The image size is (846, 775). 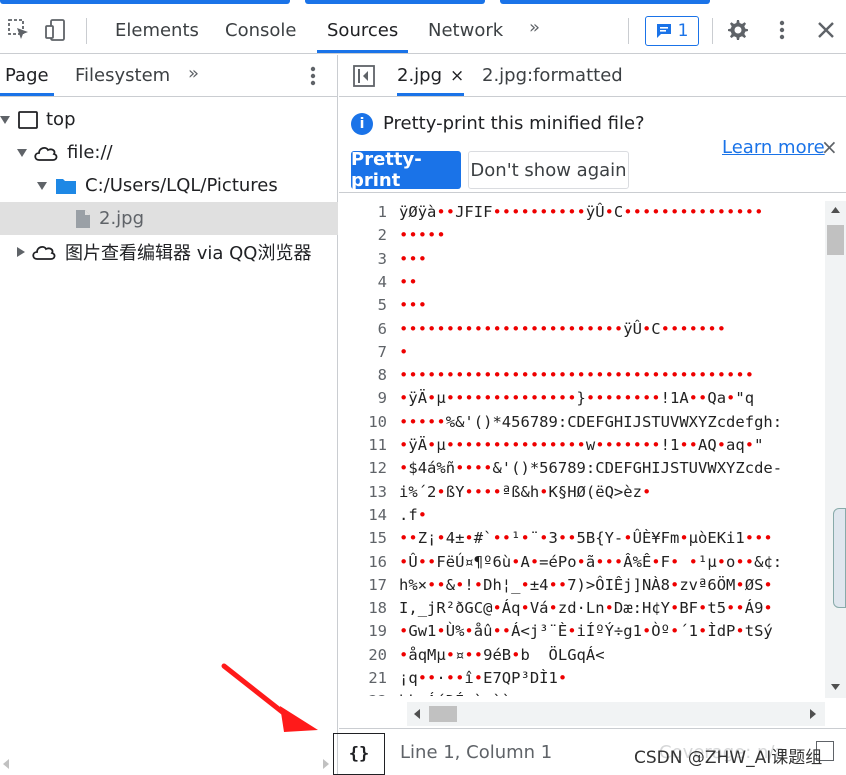 I want to click on code-line: 5 •••, so click(x=383, y=305).